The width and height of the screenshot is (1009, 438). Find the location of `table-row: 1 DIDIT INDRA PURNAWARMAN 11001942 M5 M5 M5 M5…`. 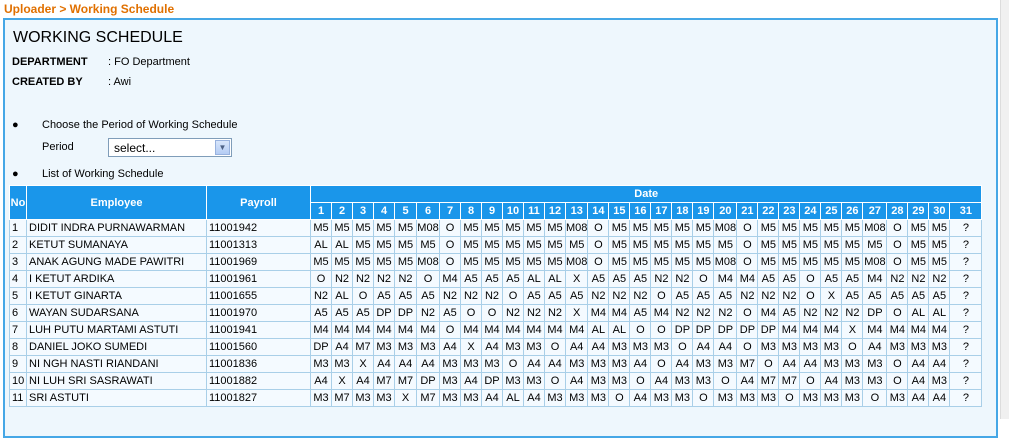

table-row: 1 DIDIT INDRA PURNAWARMAN 11001942 M5 M5 M5 M5… is located at coordinates (496, 228).